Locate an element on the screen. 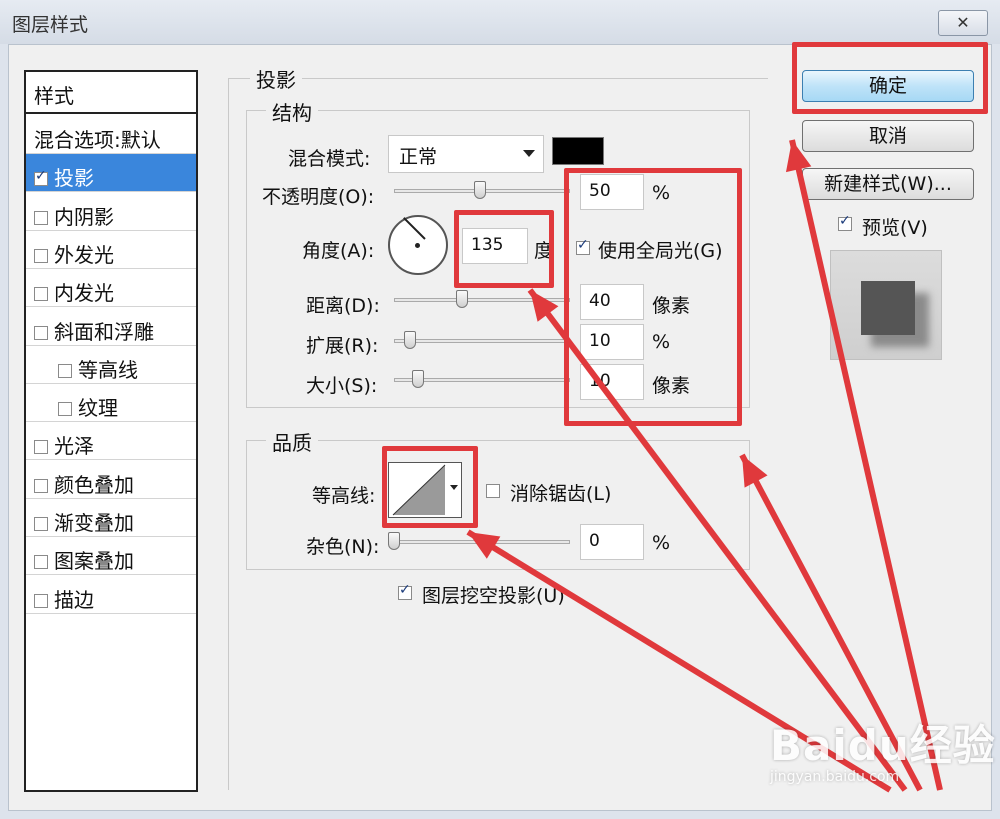 This screenshot has height=819, width=1000. watermark-logo-text: Baidu经验 is located at coordinates (883, 745).